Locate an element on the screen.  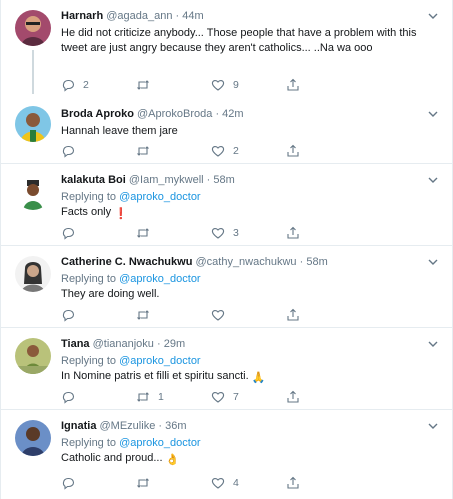
tweet-text-row: Catholic and proud... 👌 is located at coordinates (250, 459).